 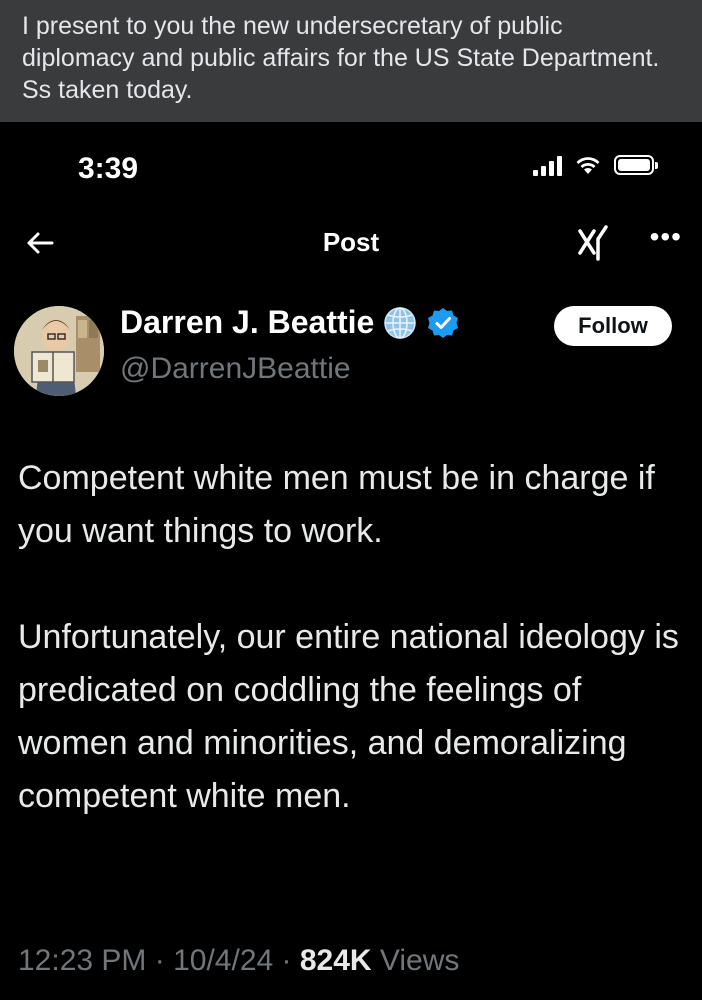 I want to click on more-icon: •••, so click(x=666, y=237).